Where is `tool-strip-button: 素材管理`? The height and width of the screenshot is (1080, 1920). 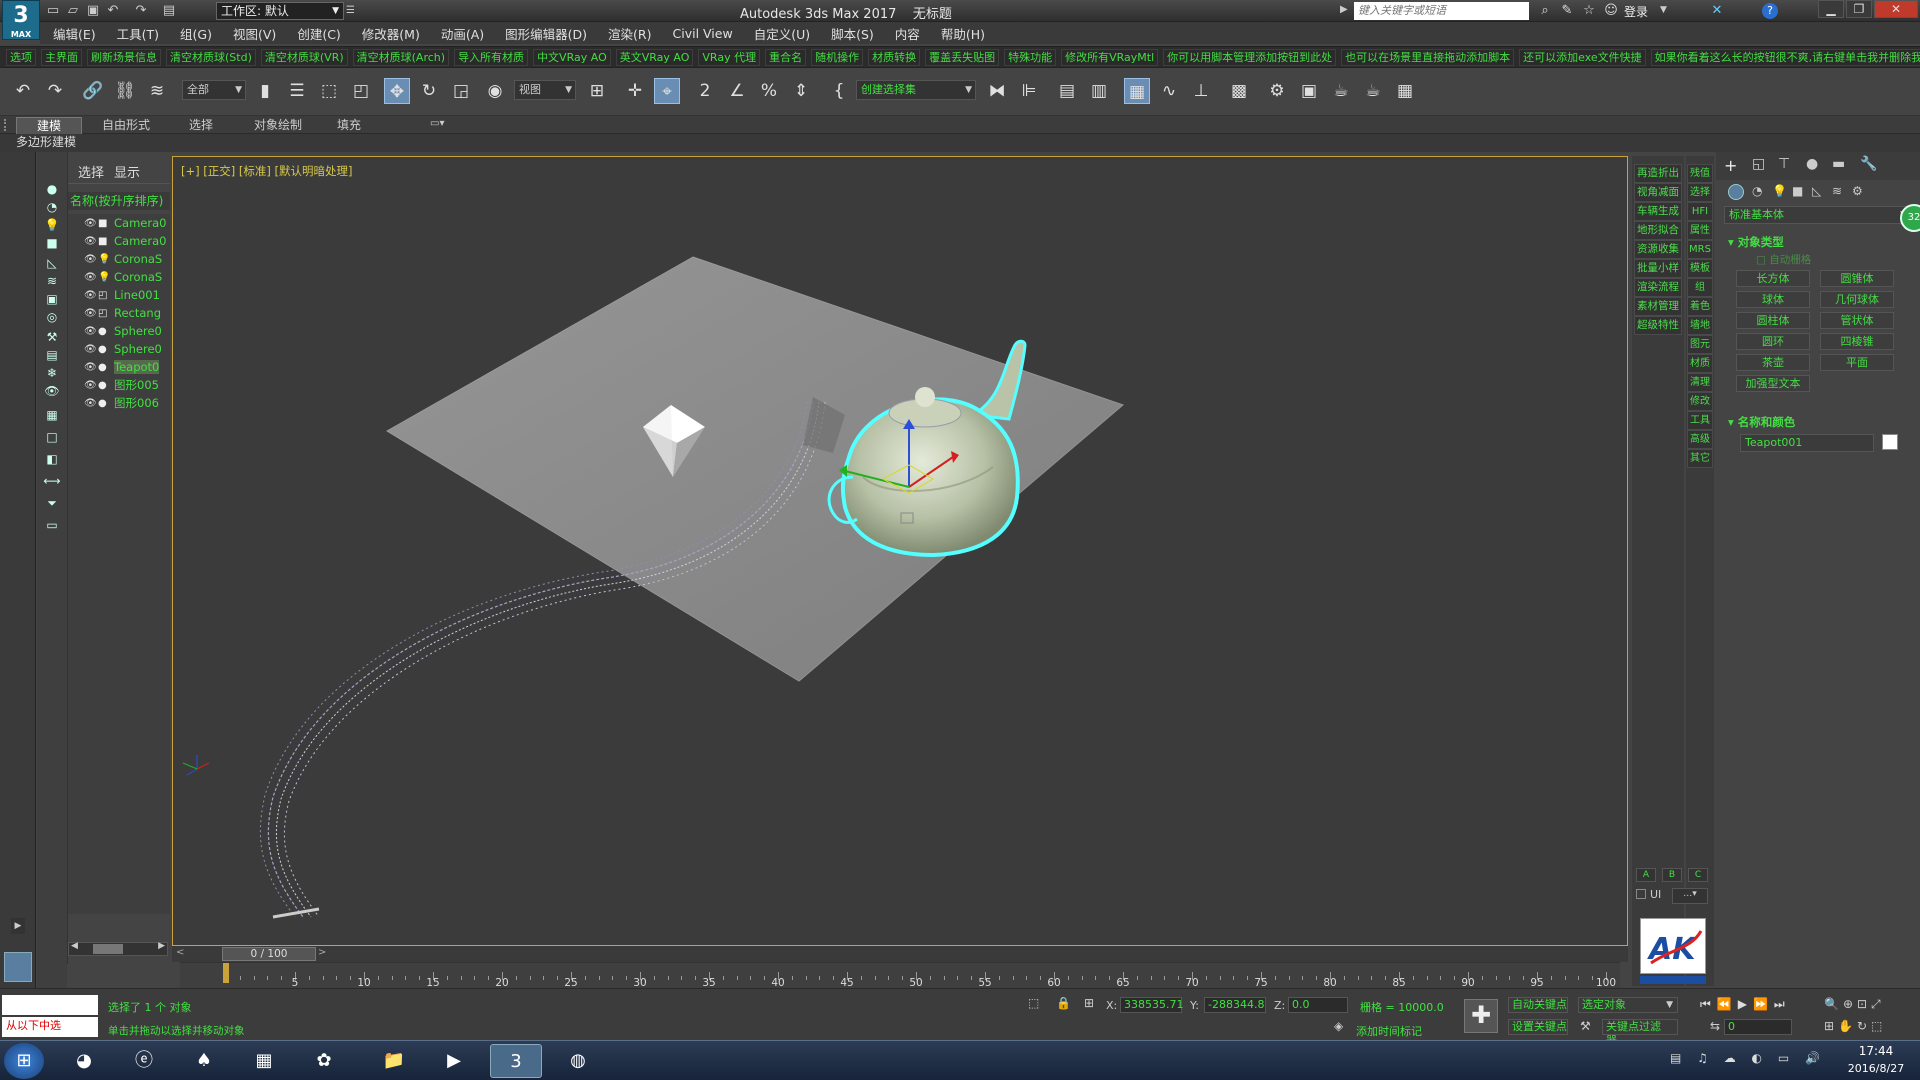 tool-strip-button: 素材管理 is located at coordinates (1658, 306).